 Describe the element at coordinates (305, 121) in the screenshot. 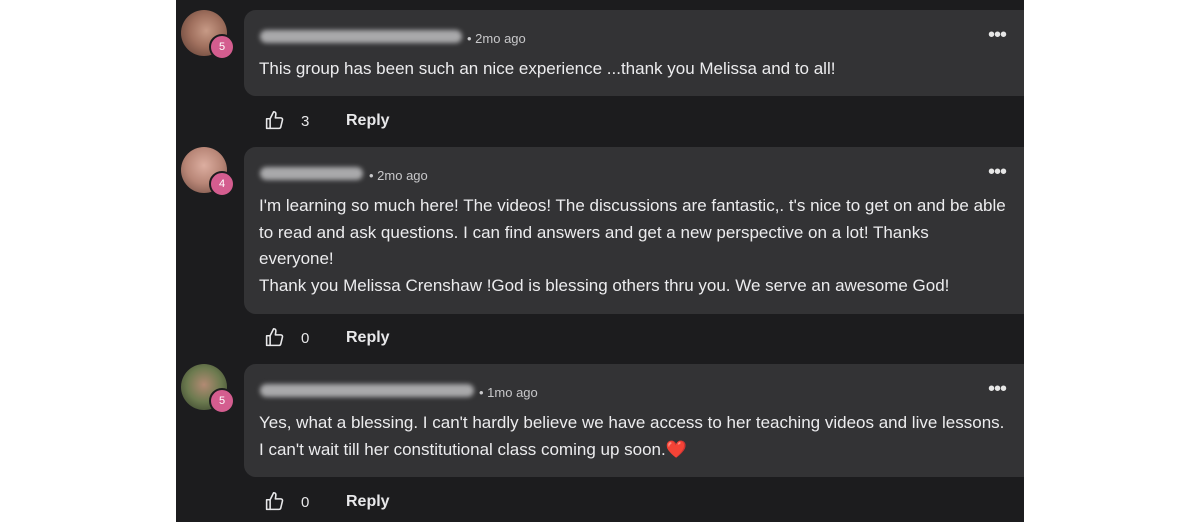

I see `like-count: 3` at that location.